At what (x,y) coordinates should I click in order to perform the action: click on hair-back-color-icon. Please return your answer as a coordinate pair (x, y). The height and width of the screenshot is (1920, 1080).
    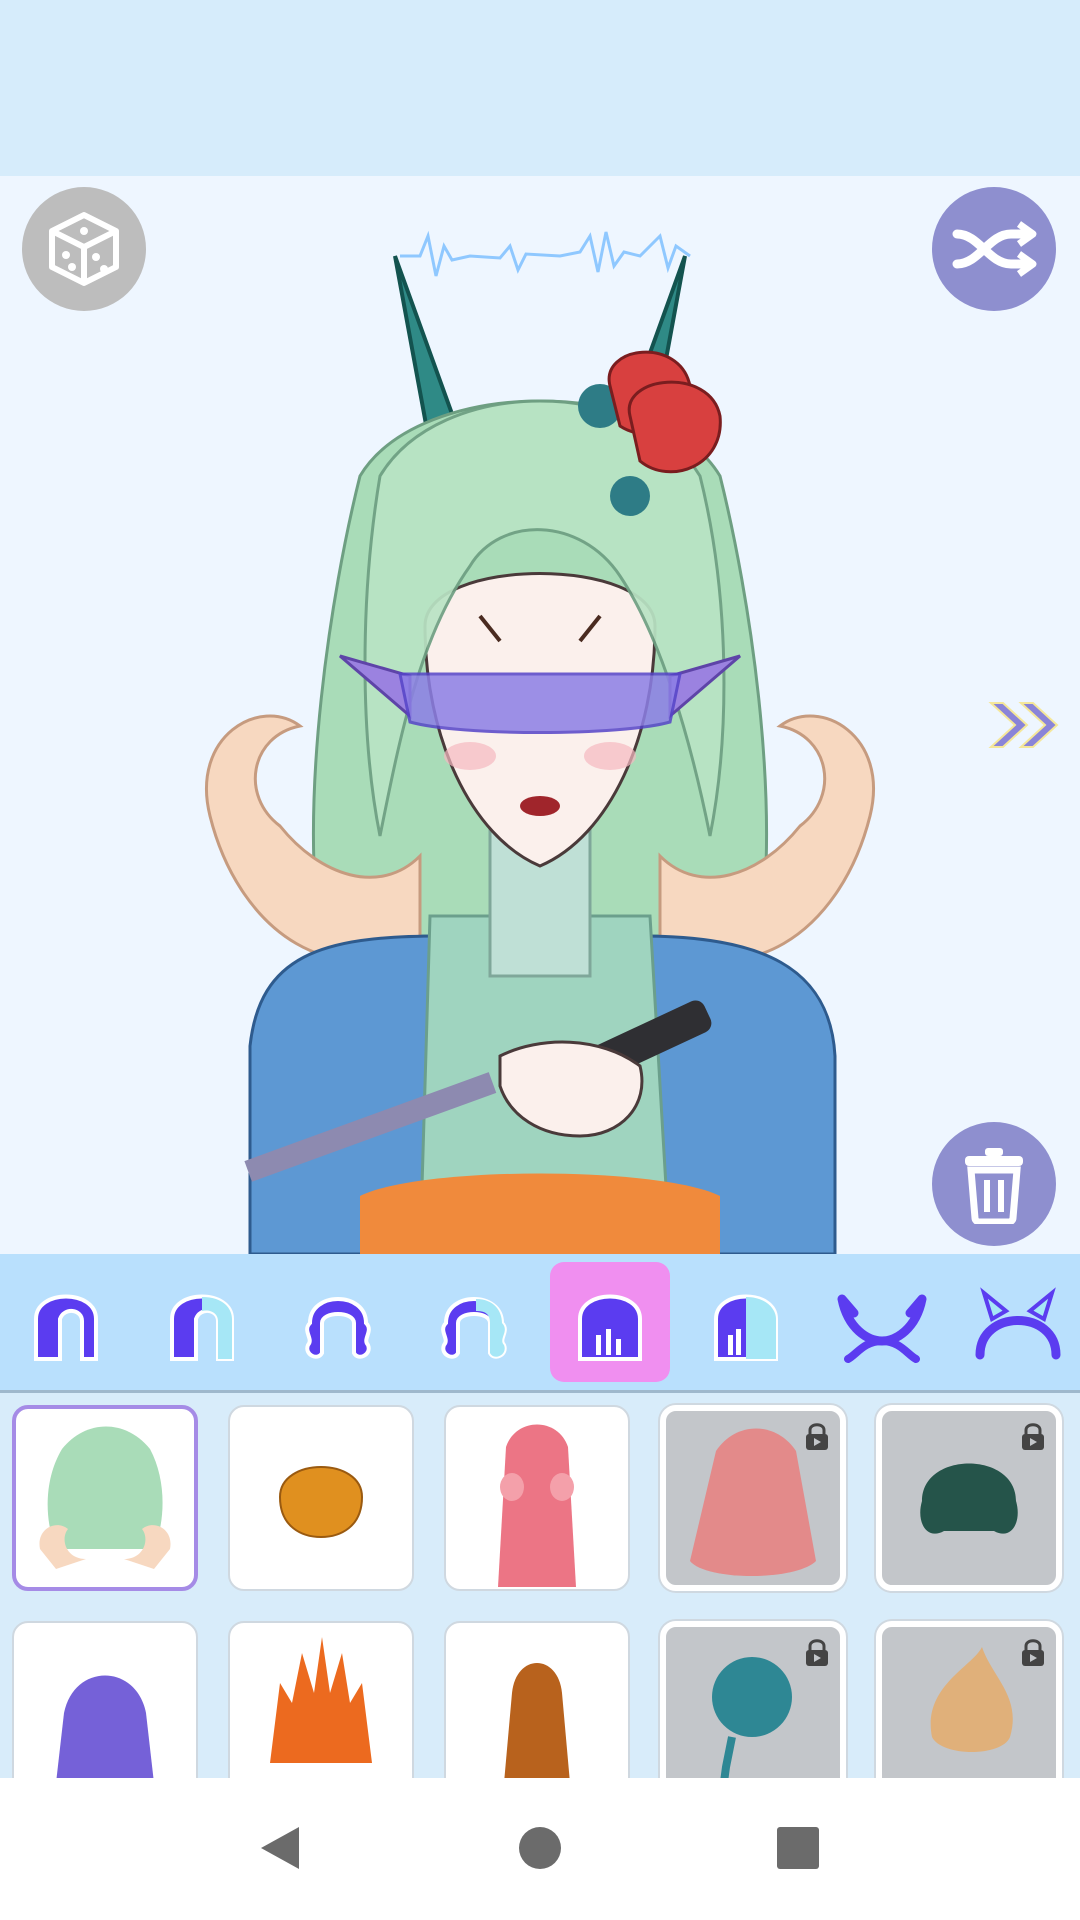
    Looking at the image, I should click on (746, 1327).